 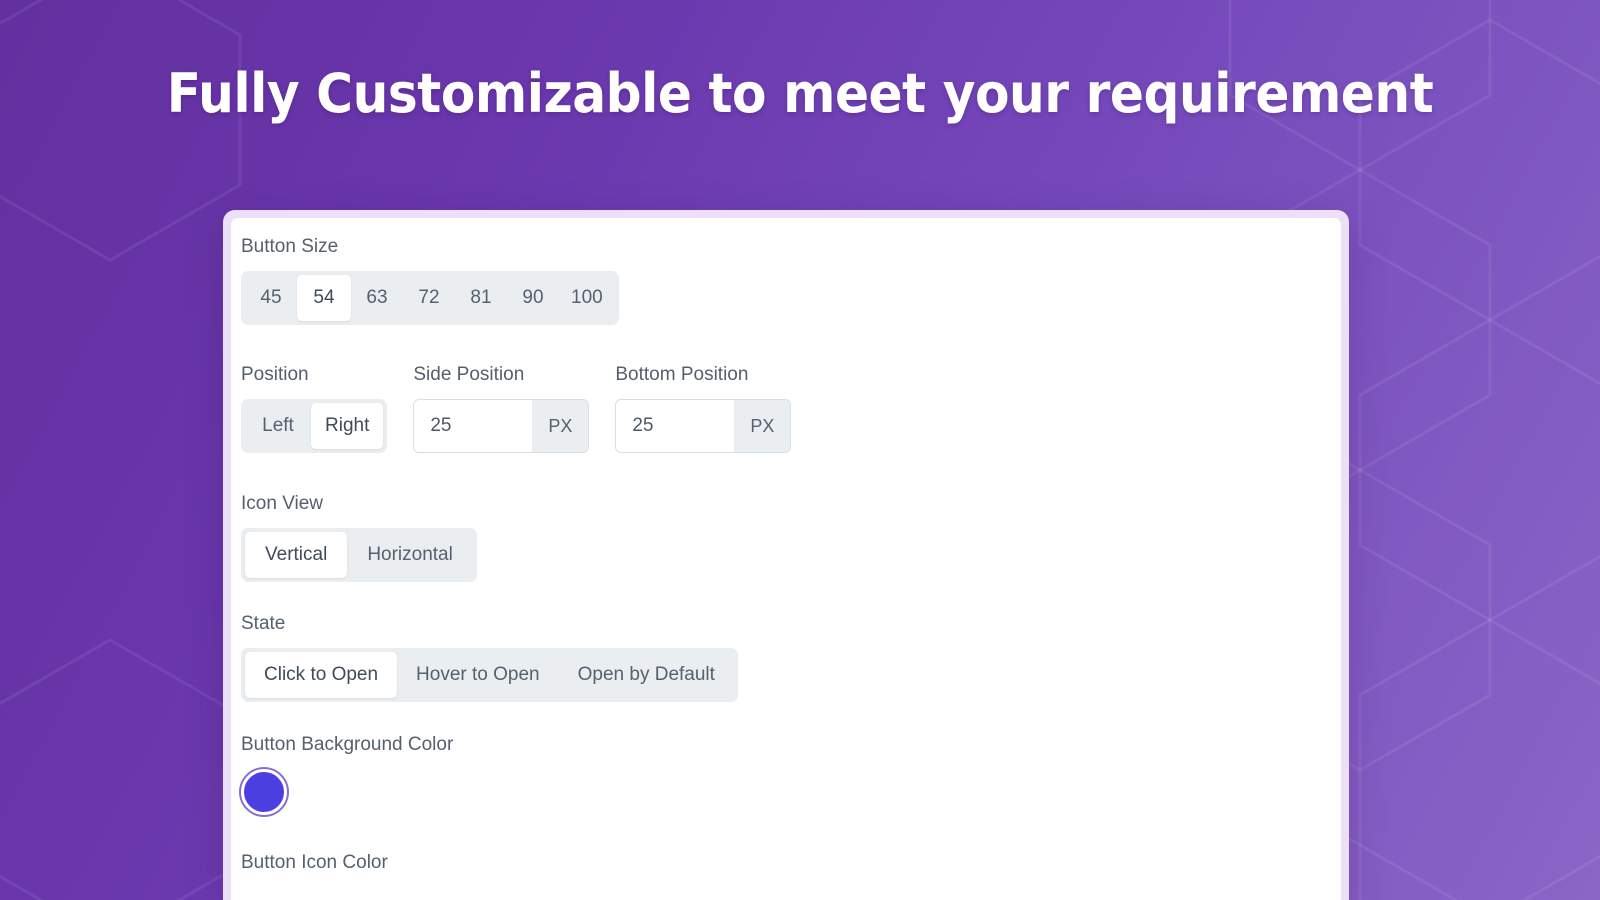 I want to click on button-size-option-81: 81, so click(x=481, y=298).